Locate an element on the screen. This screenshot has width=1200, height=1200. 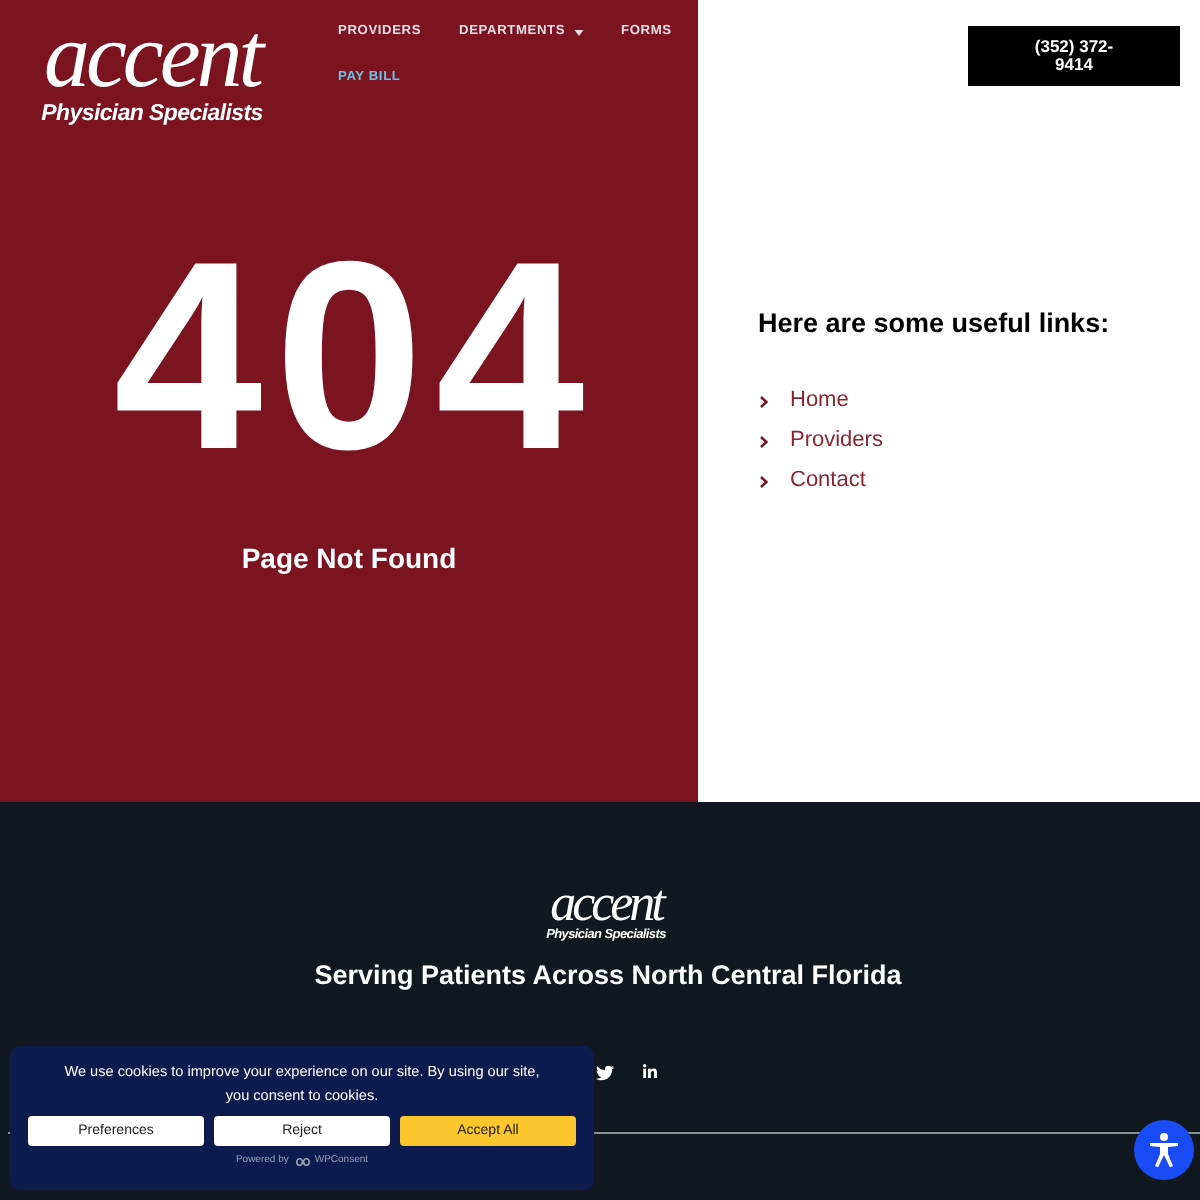
twitter-bird-icon is located at coordinates (605, 1072).